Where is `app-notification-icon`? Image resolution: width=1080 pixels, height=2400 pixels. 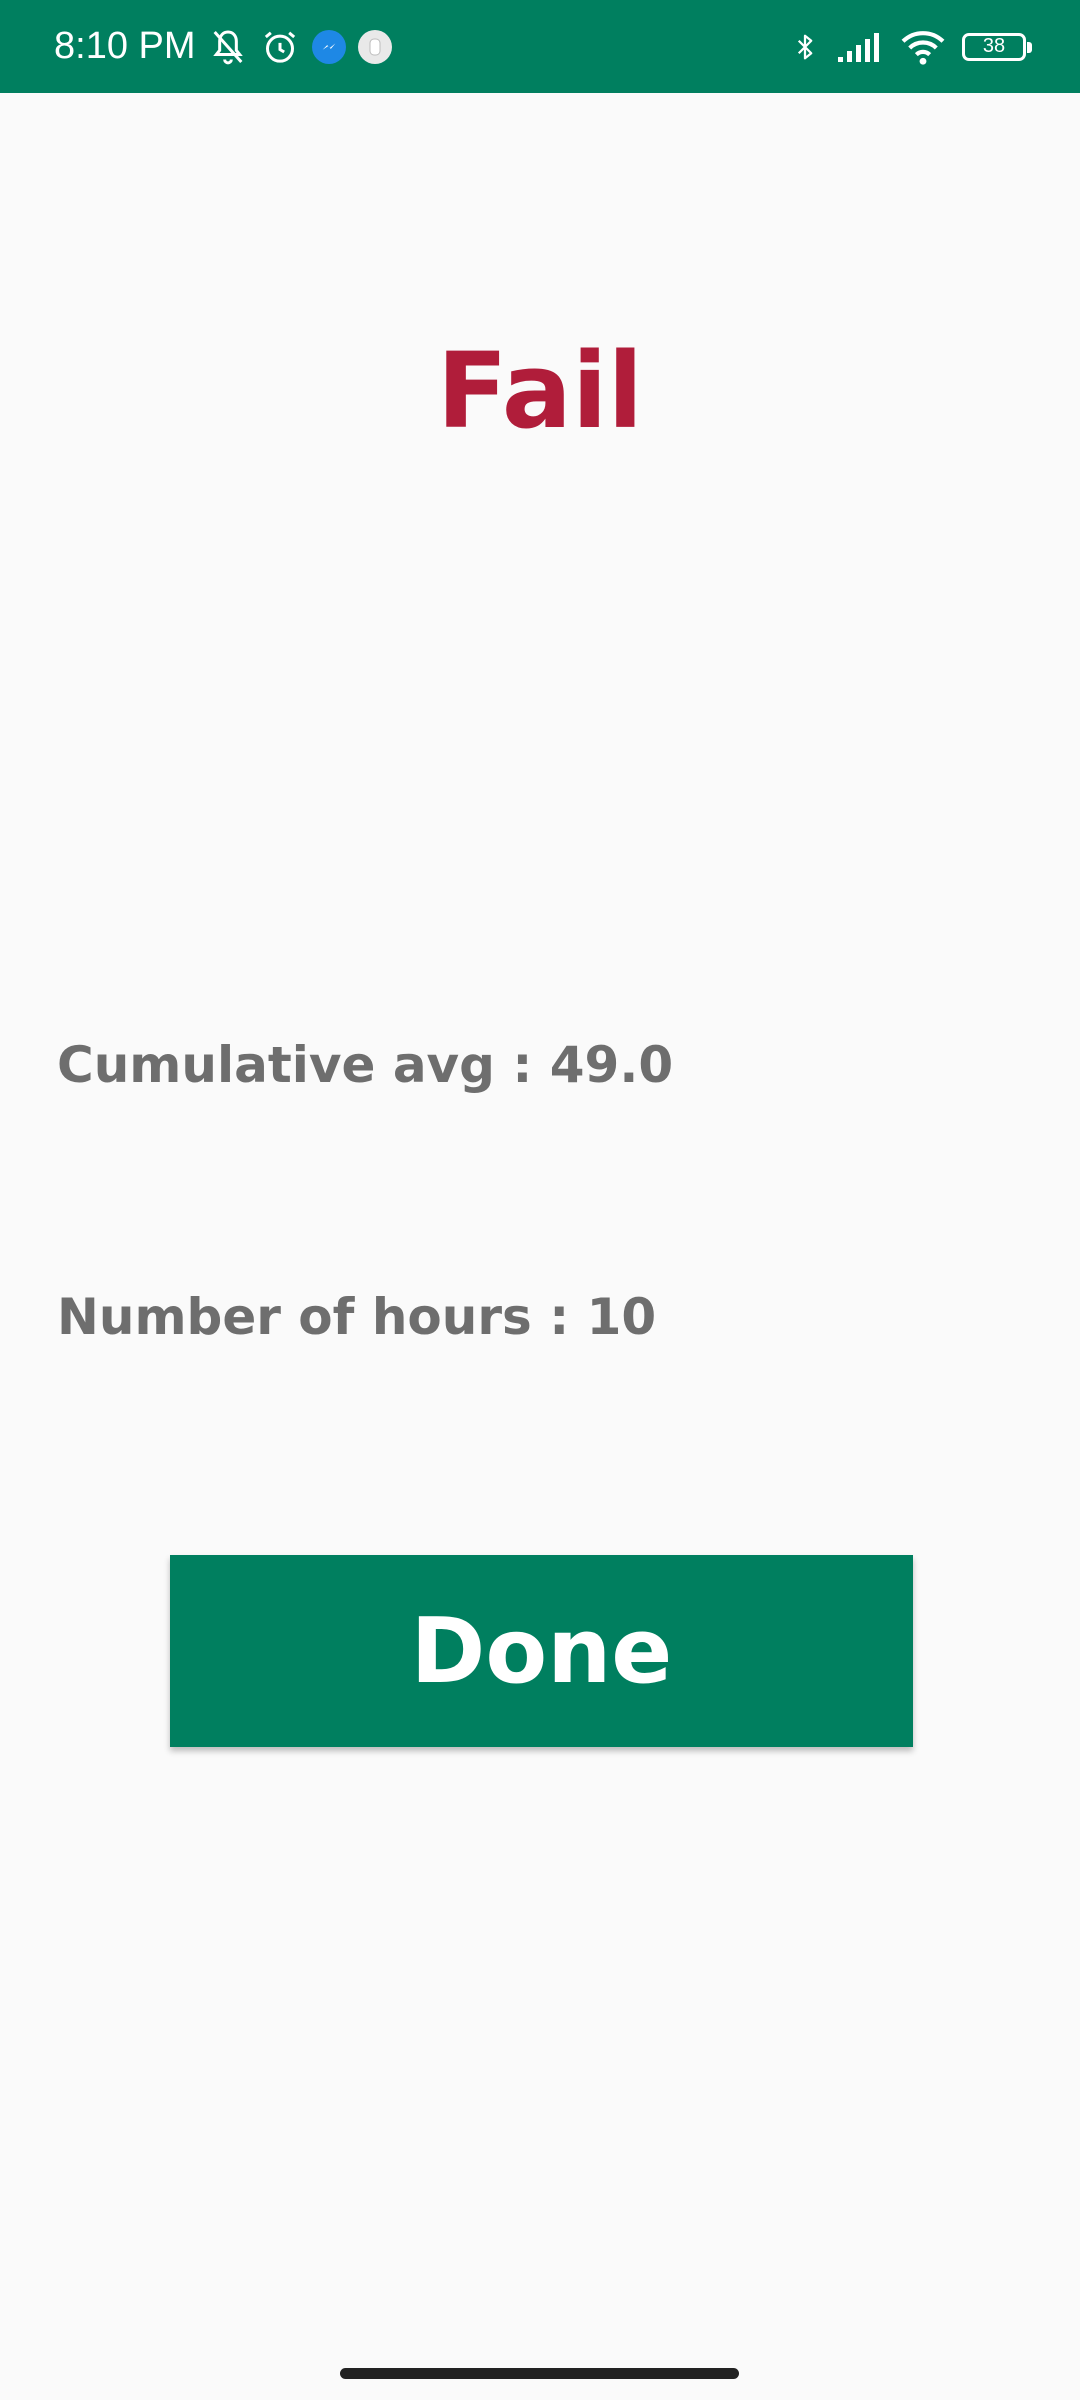 app-notification-icon is located at coordinates (374, 46).